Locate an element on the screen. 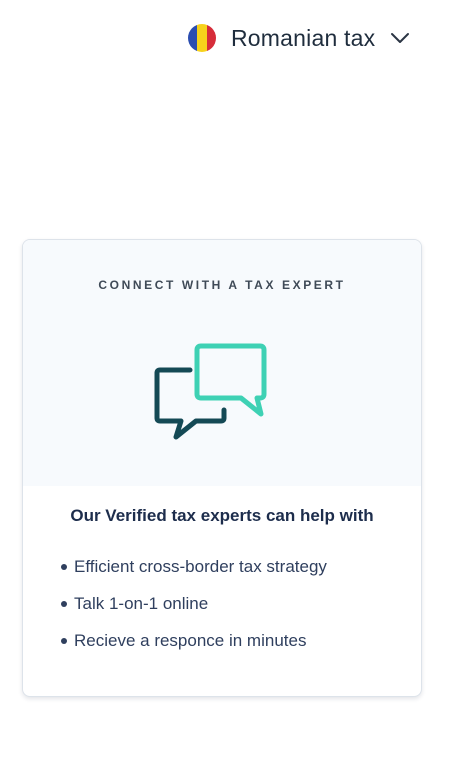 The height and width of the screenshot is (773, 450). card-heading: CONNECT WITH A TAX EXPERT is located at coordinates (222, 285).